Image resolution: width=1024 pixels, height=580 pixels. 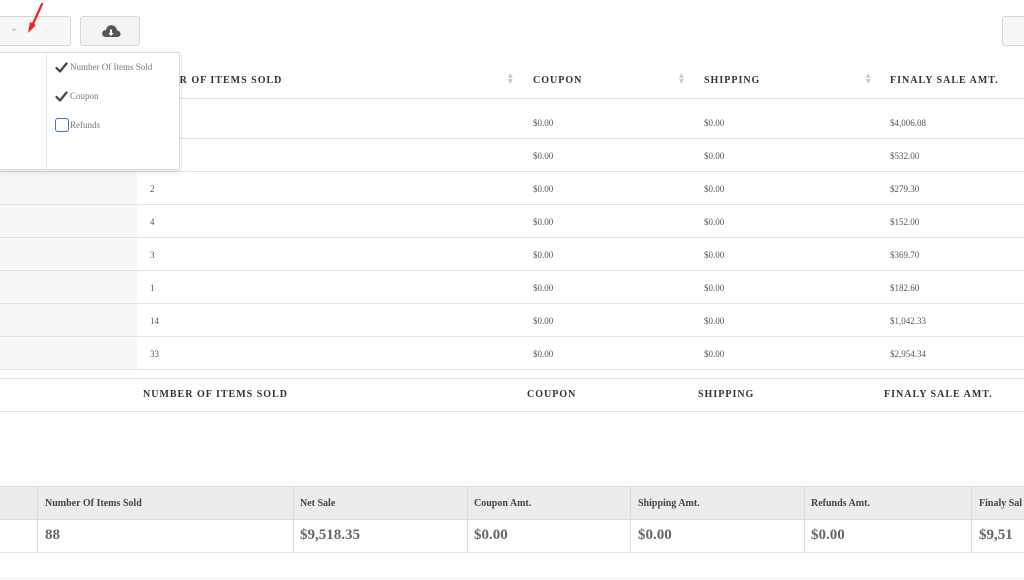 What do you see at coordinates (655, 535) in the screenshot?
I see `summary-value-shipping: $0.00` at bounding box center [655, 535].